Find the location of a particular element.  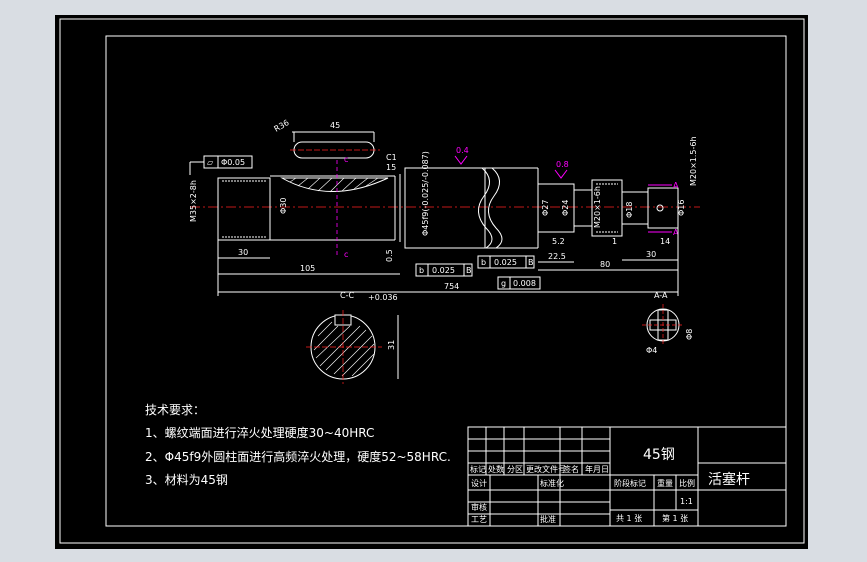

tb-approve: 批准 is located at coordinates (548, 519).